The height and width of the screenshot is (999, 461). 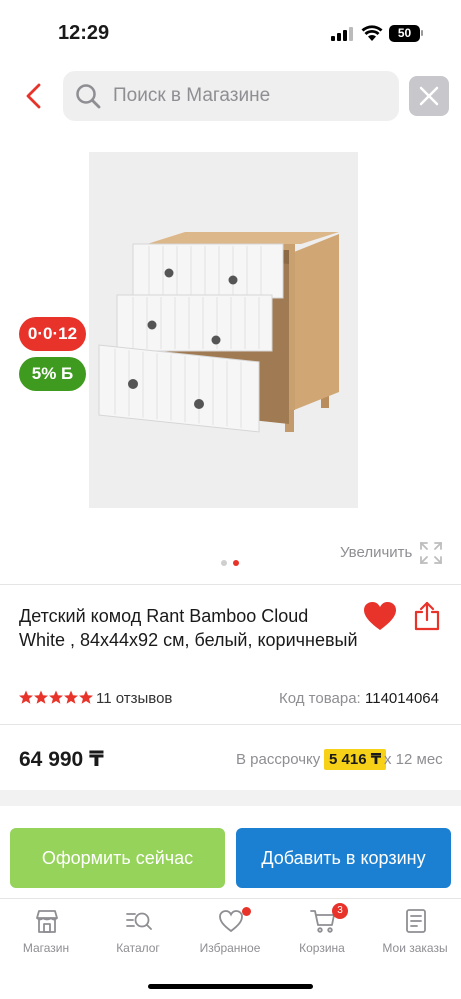 I want to click on battery-cap, so click(x=422, y=33).